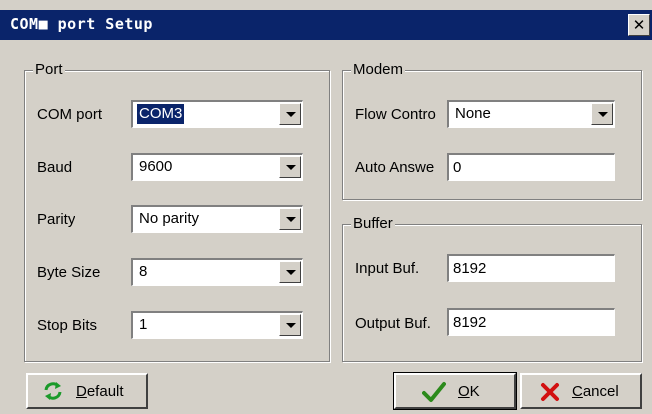 This screenshot has width=652, height=414. Describe the element at coordinates (469, 391) in the screenshot. I see `ok-button-label: OK` at that location.